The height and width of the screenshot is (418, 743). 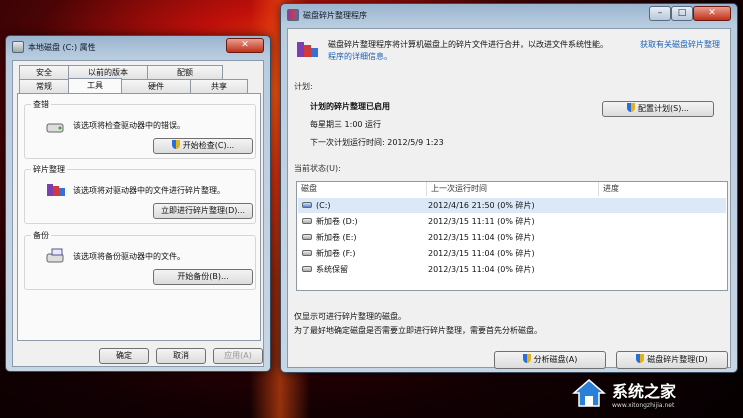 What do you see at coordinates (49, 169) in the screenshot?
I see `defrag-group-title: 碎片整理` at bounding box center [49, 169].